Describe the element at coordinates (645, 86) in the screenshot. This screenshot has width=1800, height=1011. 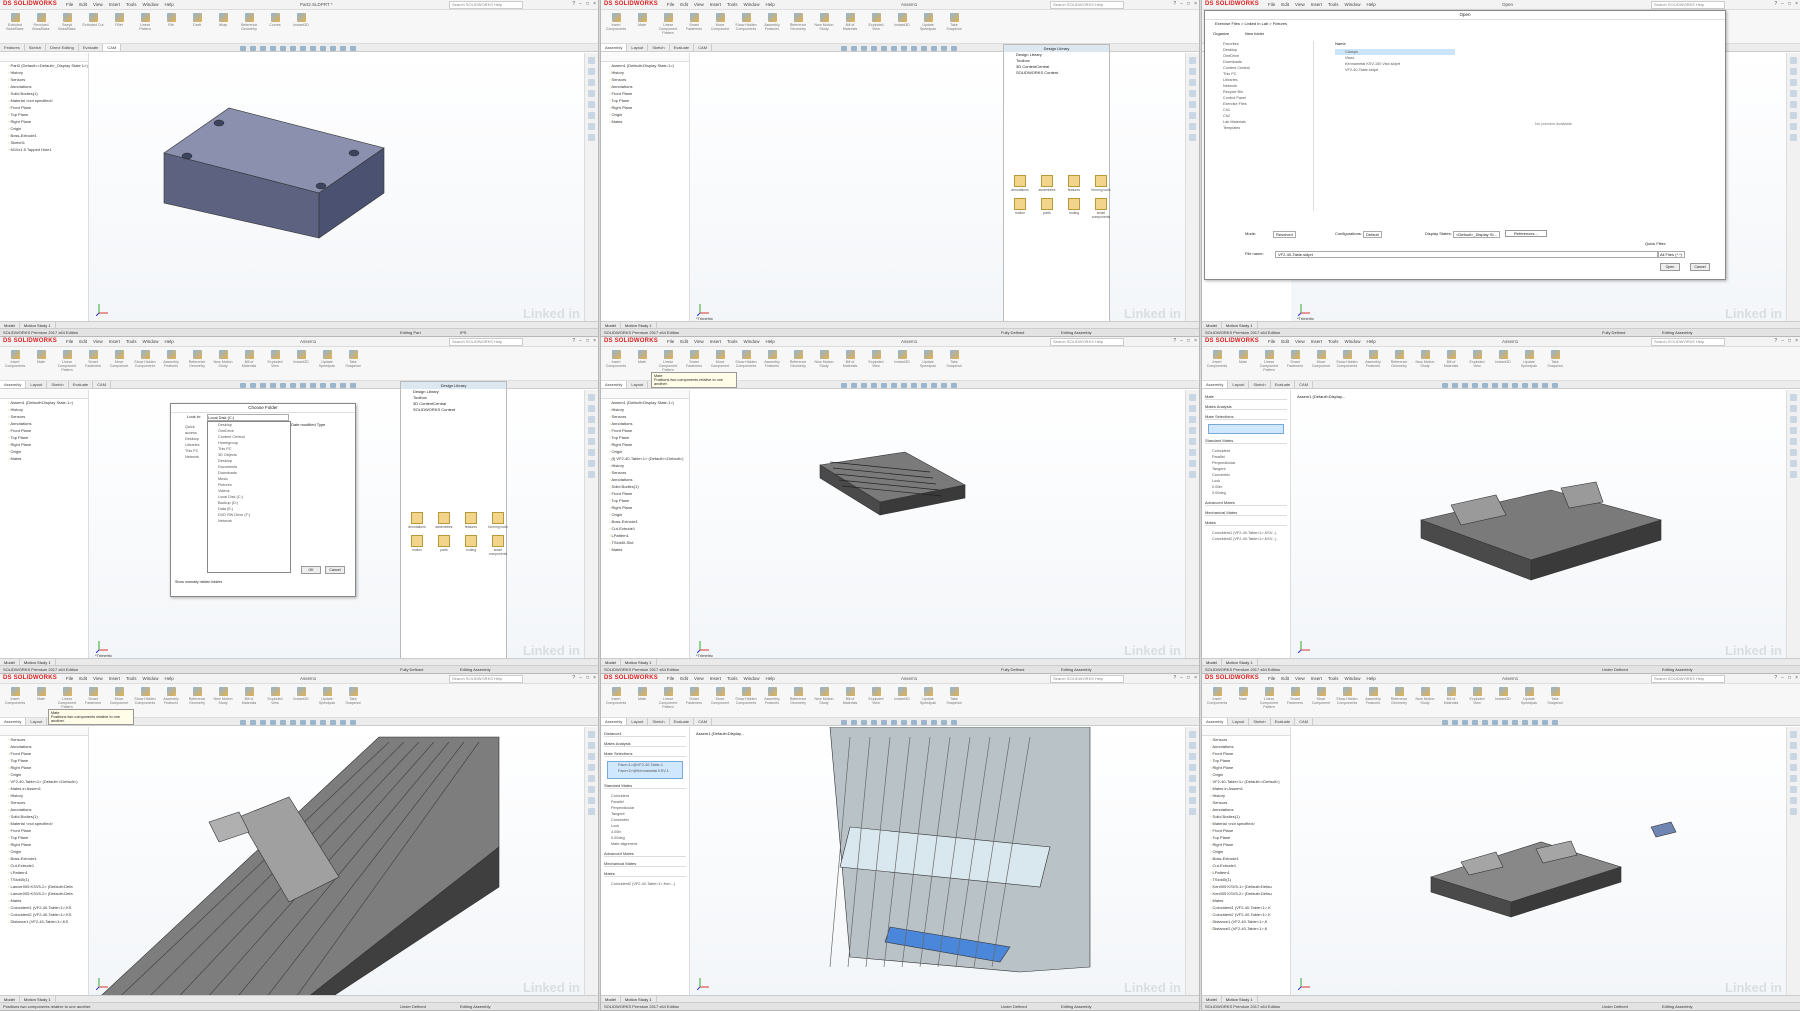
I see `tree-node: Annotations` at that location.